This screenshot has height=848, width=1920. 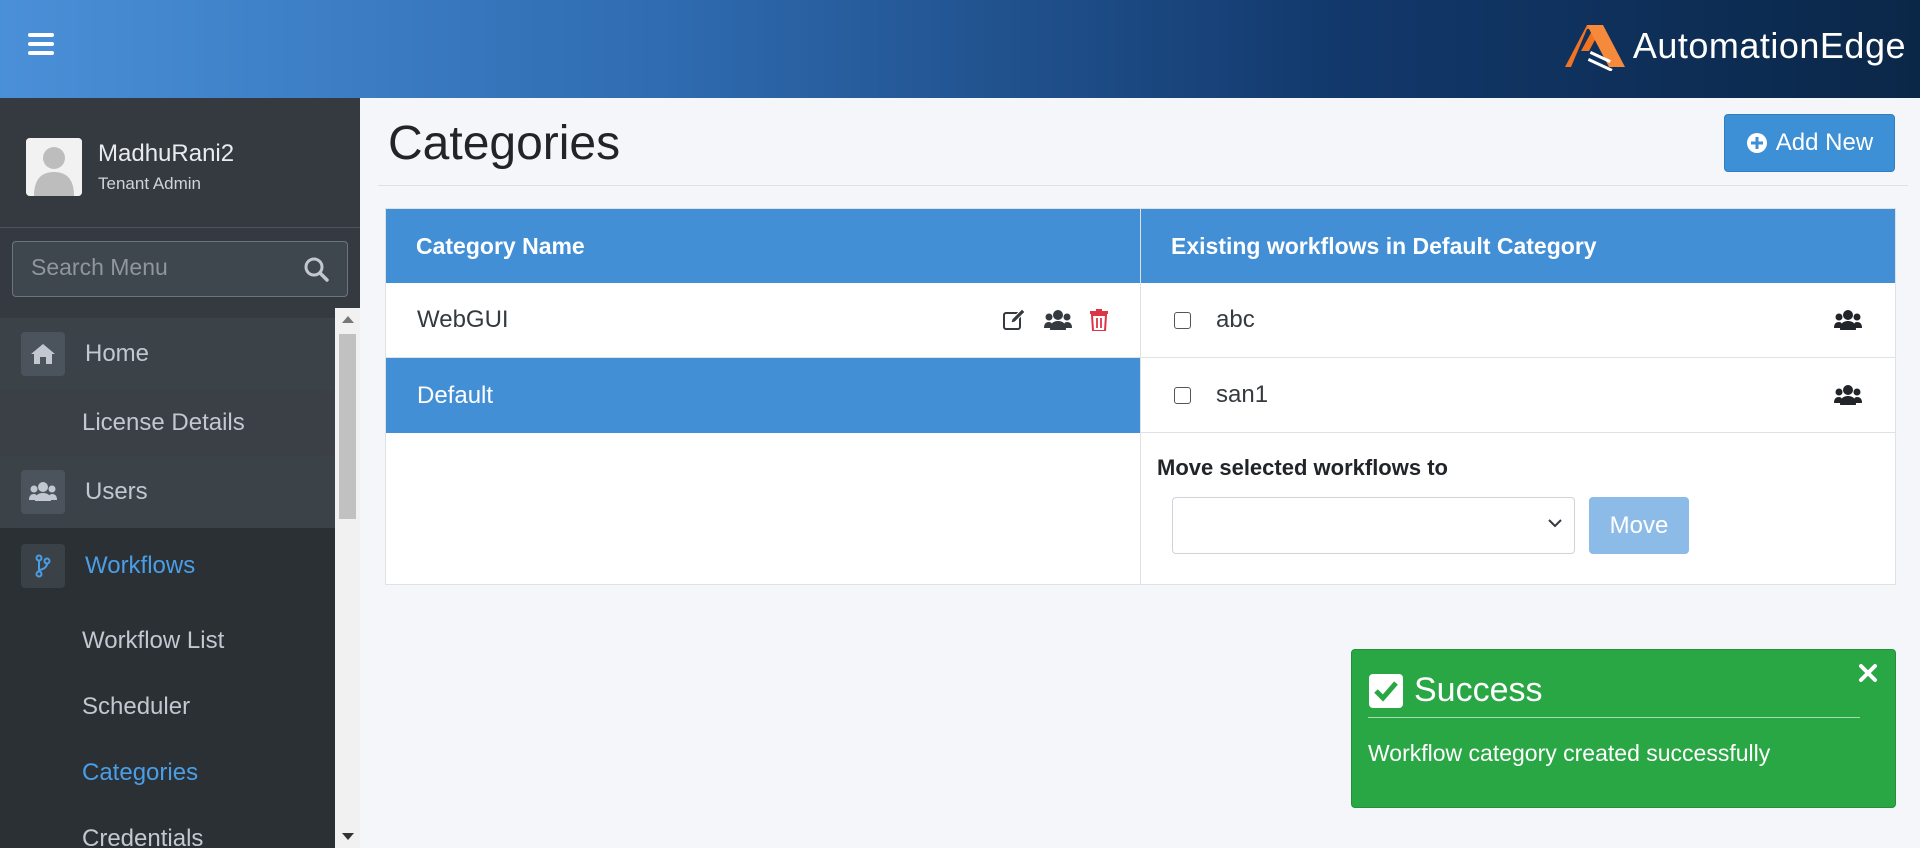 I want to click on hamburger-menu-icon, so click(x=41, y=44).